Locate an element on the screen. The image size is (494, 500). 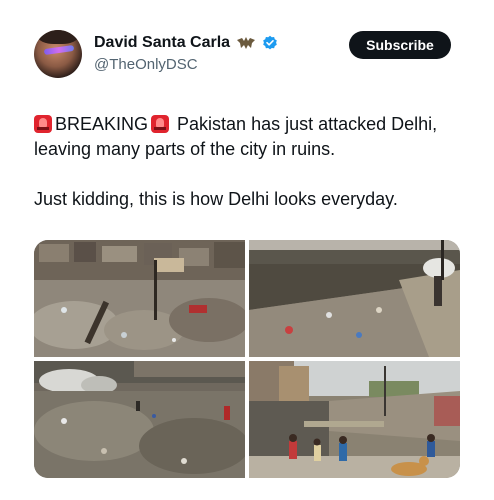
bat-icon is located at coordinates (246, 43).